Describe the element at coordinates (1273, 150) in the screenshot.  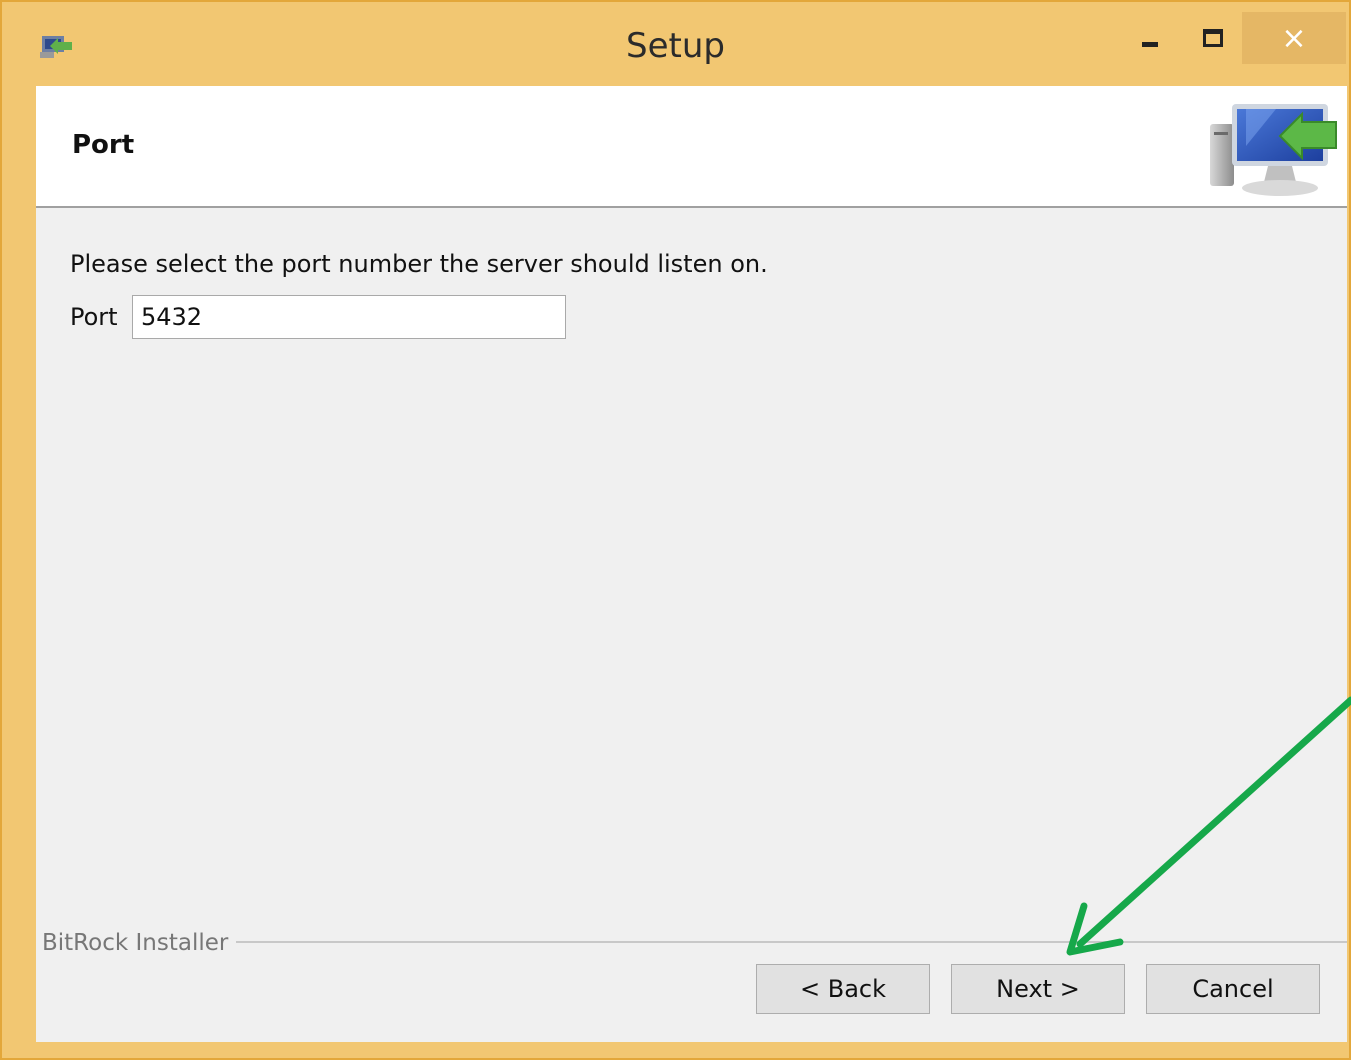
I see `installer-computer-icon` at that location.